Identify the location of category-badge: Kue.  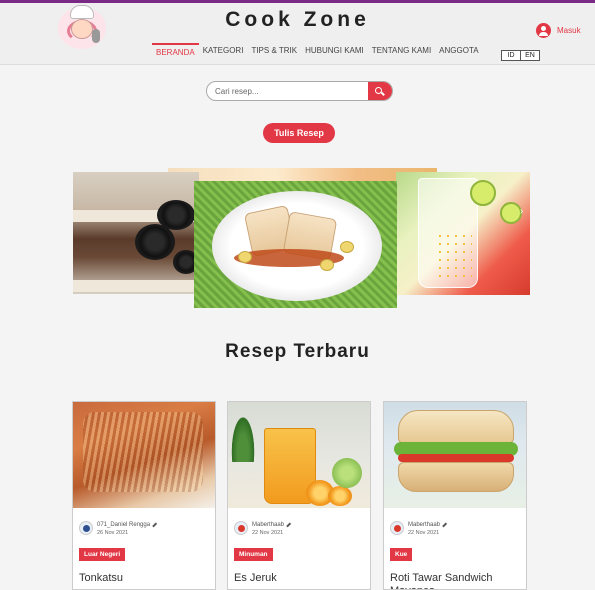
(401, 554).